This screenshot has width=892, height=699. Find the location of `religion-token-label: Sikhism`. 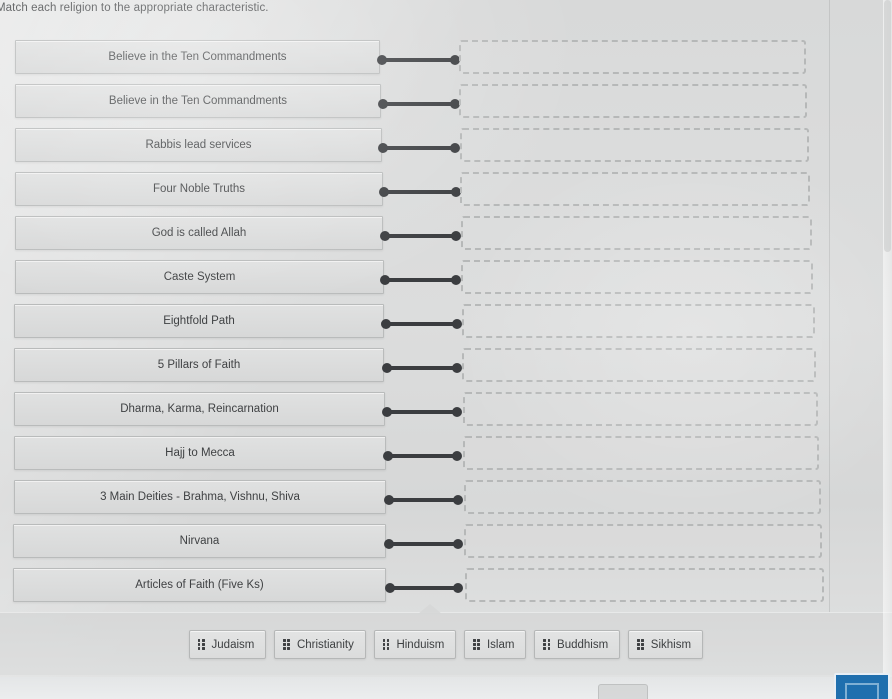

religion-token-label: Sikhism is located at coordinates (671, 644).